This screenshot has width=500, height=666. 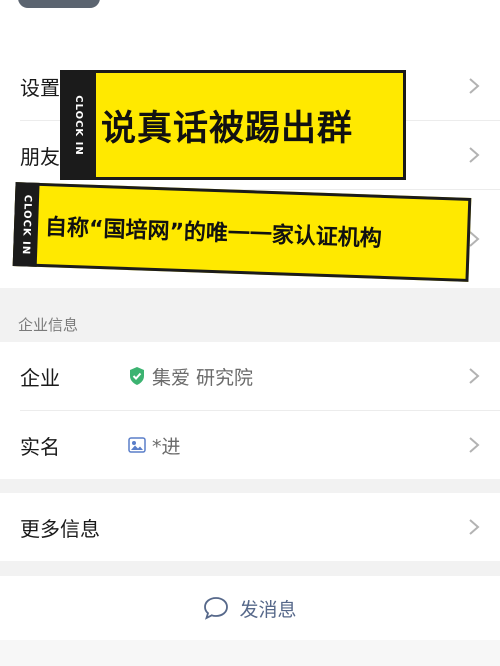 I want to click on headline-banner-top: CLOCK IN 说真话被踢出群, so click(x=233, y=125).